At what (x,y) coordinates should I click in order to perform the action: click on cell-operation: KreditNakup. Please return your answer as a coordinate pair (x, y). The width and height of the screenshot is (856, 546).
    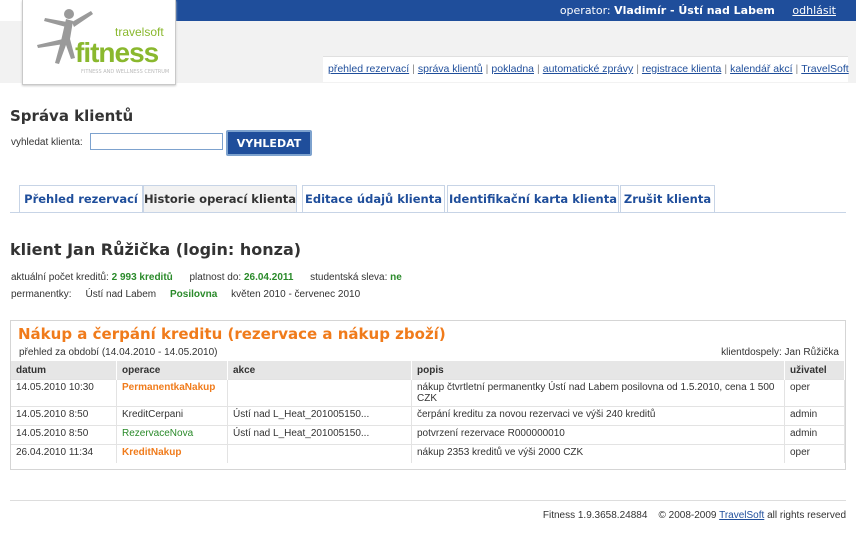
    Looking at the image, I should click on (172, 453).